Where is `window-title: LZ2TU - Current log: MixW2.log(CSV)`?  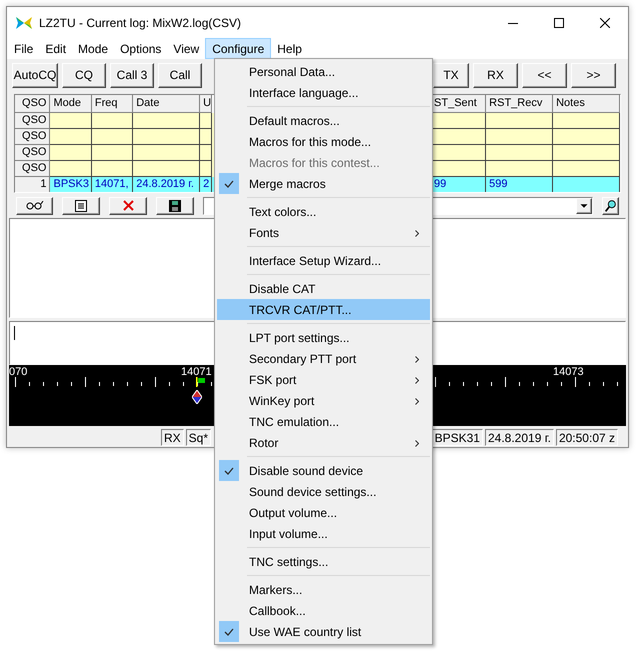 window-title: LZ2TU - Current log: MixW2.log(CSV) is located at coordinates (140, 23).